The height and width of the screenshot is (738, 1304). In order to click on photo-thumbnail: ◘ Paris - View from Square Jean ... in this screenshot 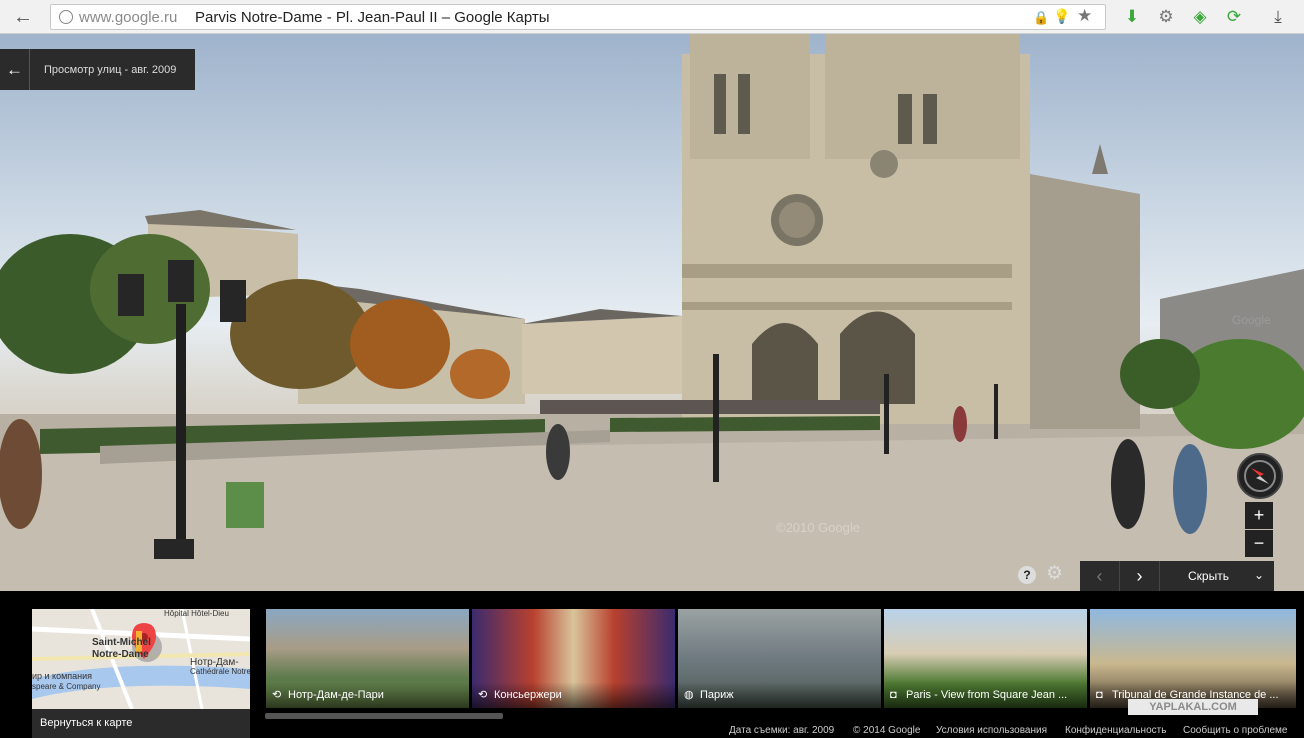, I will do `click(985, 658)`.